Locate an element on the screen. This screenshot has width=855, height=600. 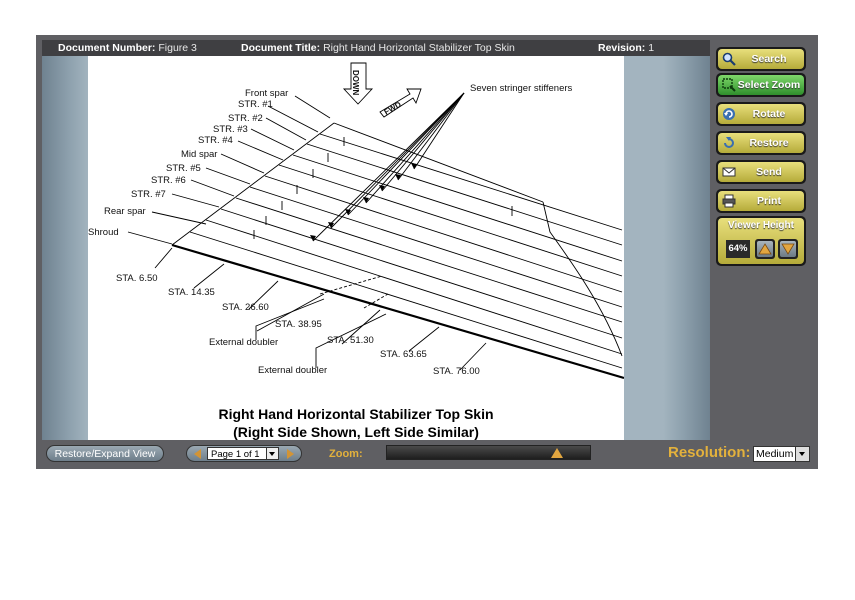
triangle-up-icon is located at coordinates (765, 249).